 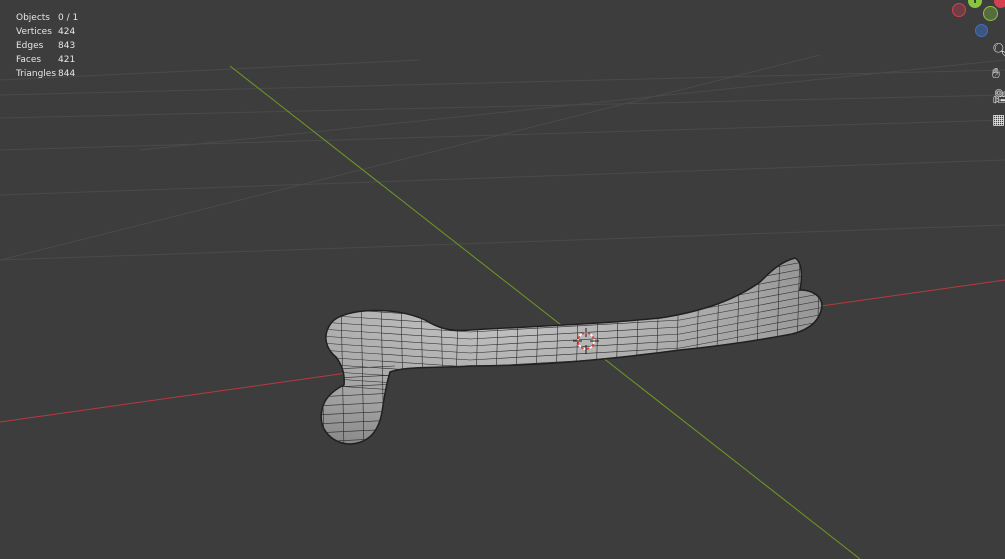 What do you see at coordinates (998, 120) in the screenshot?
I see `grid-view-icon: ▦` at bounding box center [998, 120].